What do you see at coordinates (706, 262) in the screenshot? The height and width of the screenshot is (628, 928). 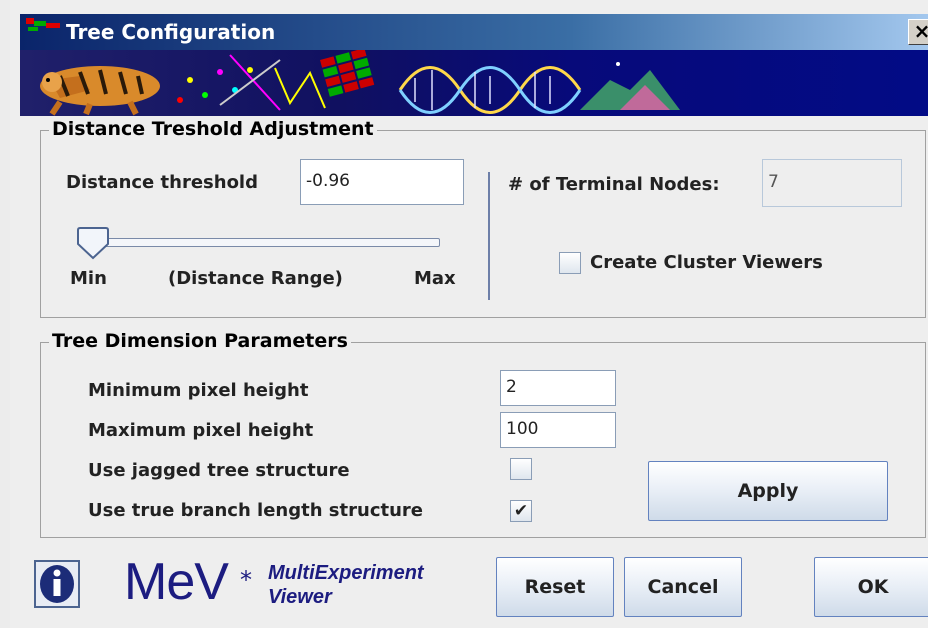 I see `create-cluster-viewers-label: Create Cluster Viewers` at bounding box center [706, 262].